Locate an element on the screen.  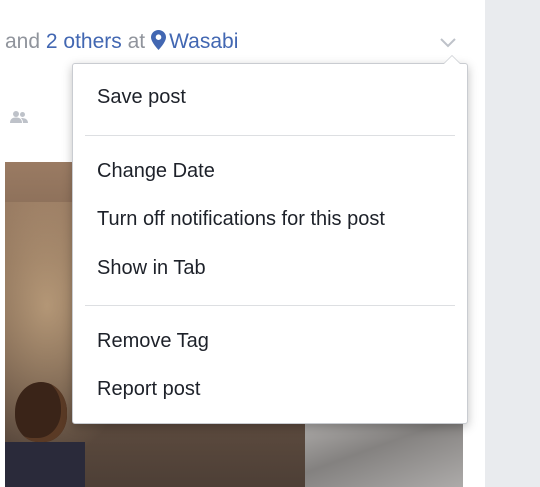
menu-item-change-date: Change Date is located at coordinates (156, 171).